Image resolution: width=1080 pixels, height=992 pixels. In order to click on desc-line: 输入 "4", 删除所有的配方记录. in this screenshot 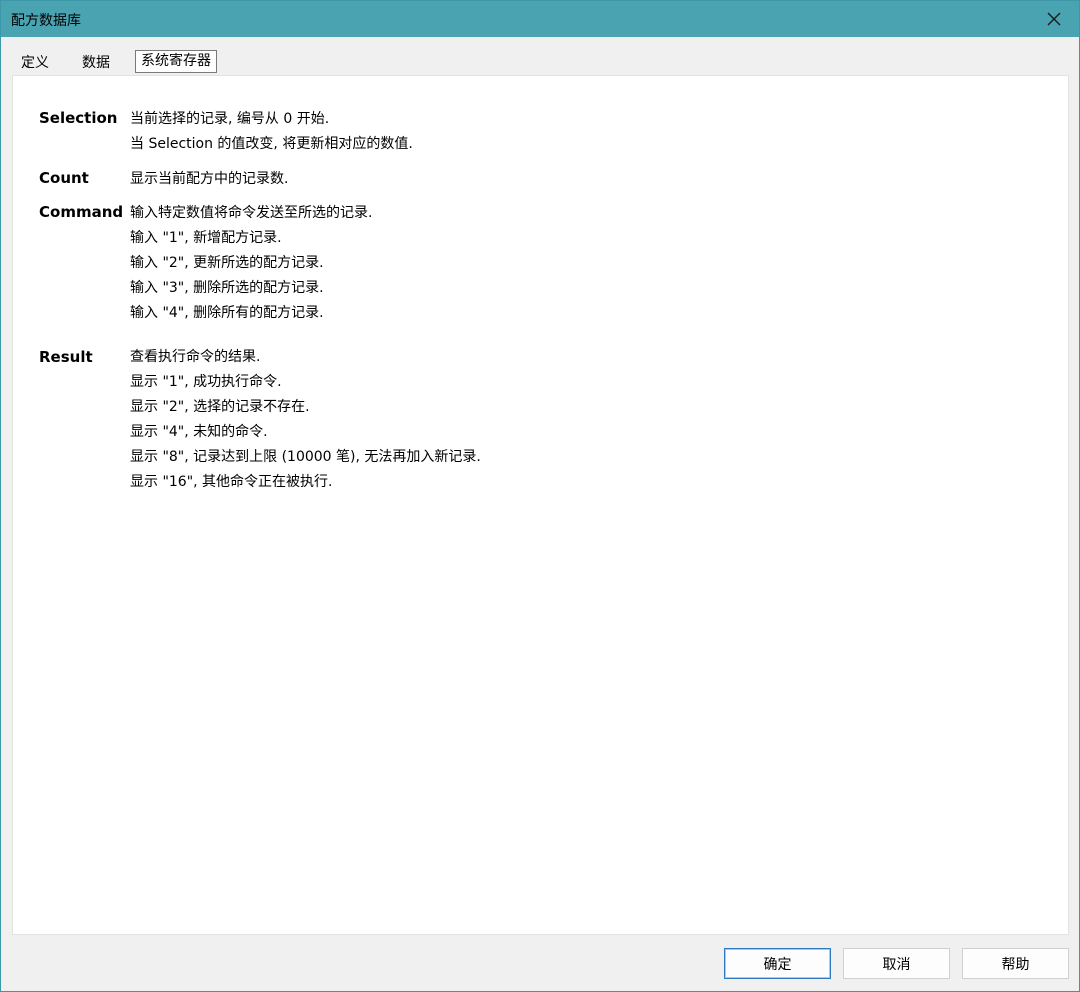, I will do `click(227, 313)`.